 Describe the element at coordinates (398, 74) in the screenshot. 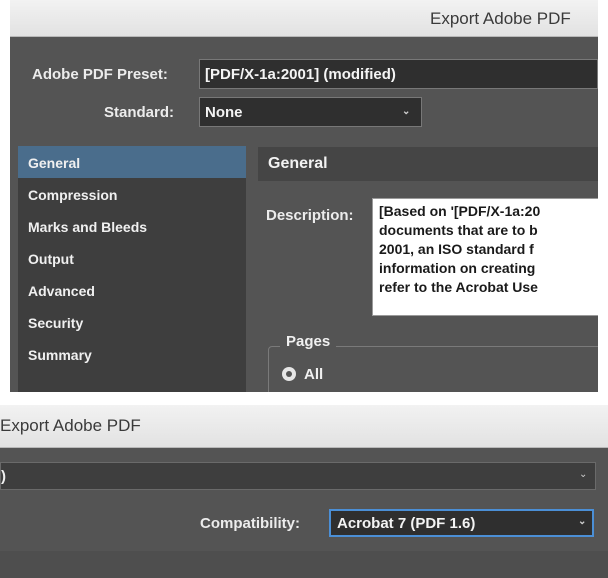

I see `preset-dropdown: [PDF/X-1a:2001] (modified)` at that location.